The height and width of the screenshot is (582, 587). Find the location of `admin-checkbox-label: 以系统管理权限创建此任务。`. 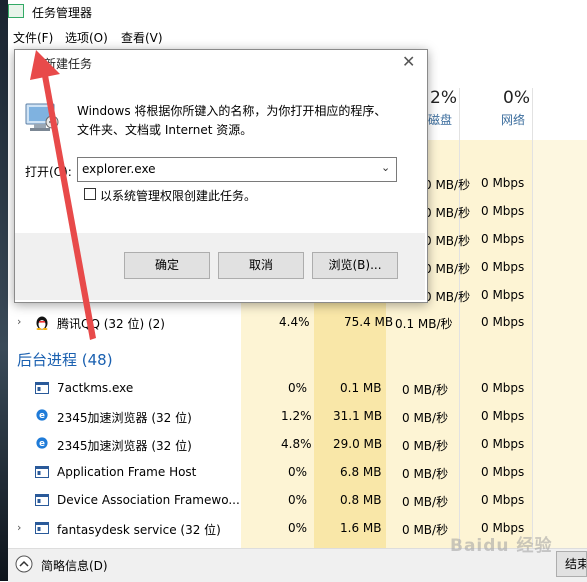

admin-checkbox-label: 以系统管理权限创建此任务。 is located at coordinates (178, 196).